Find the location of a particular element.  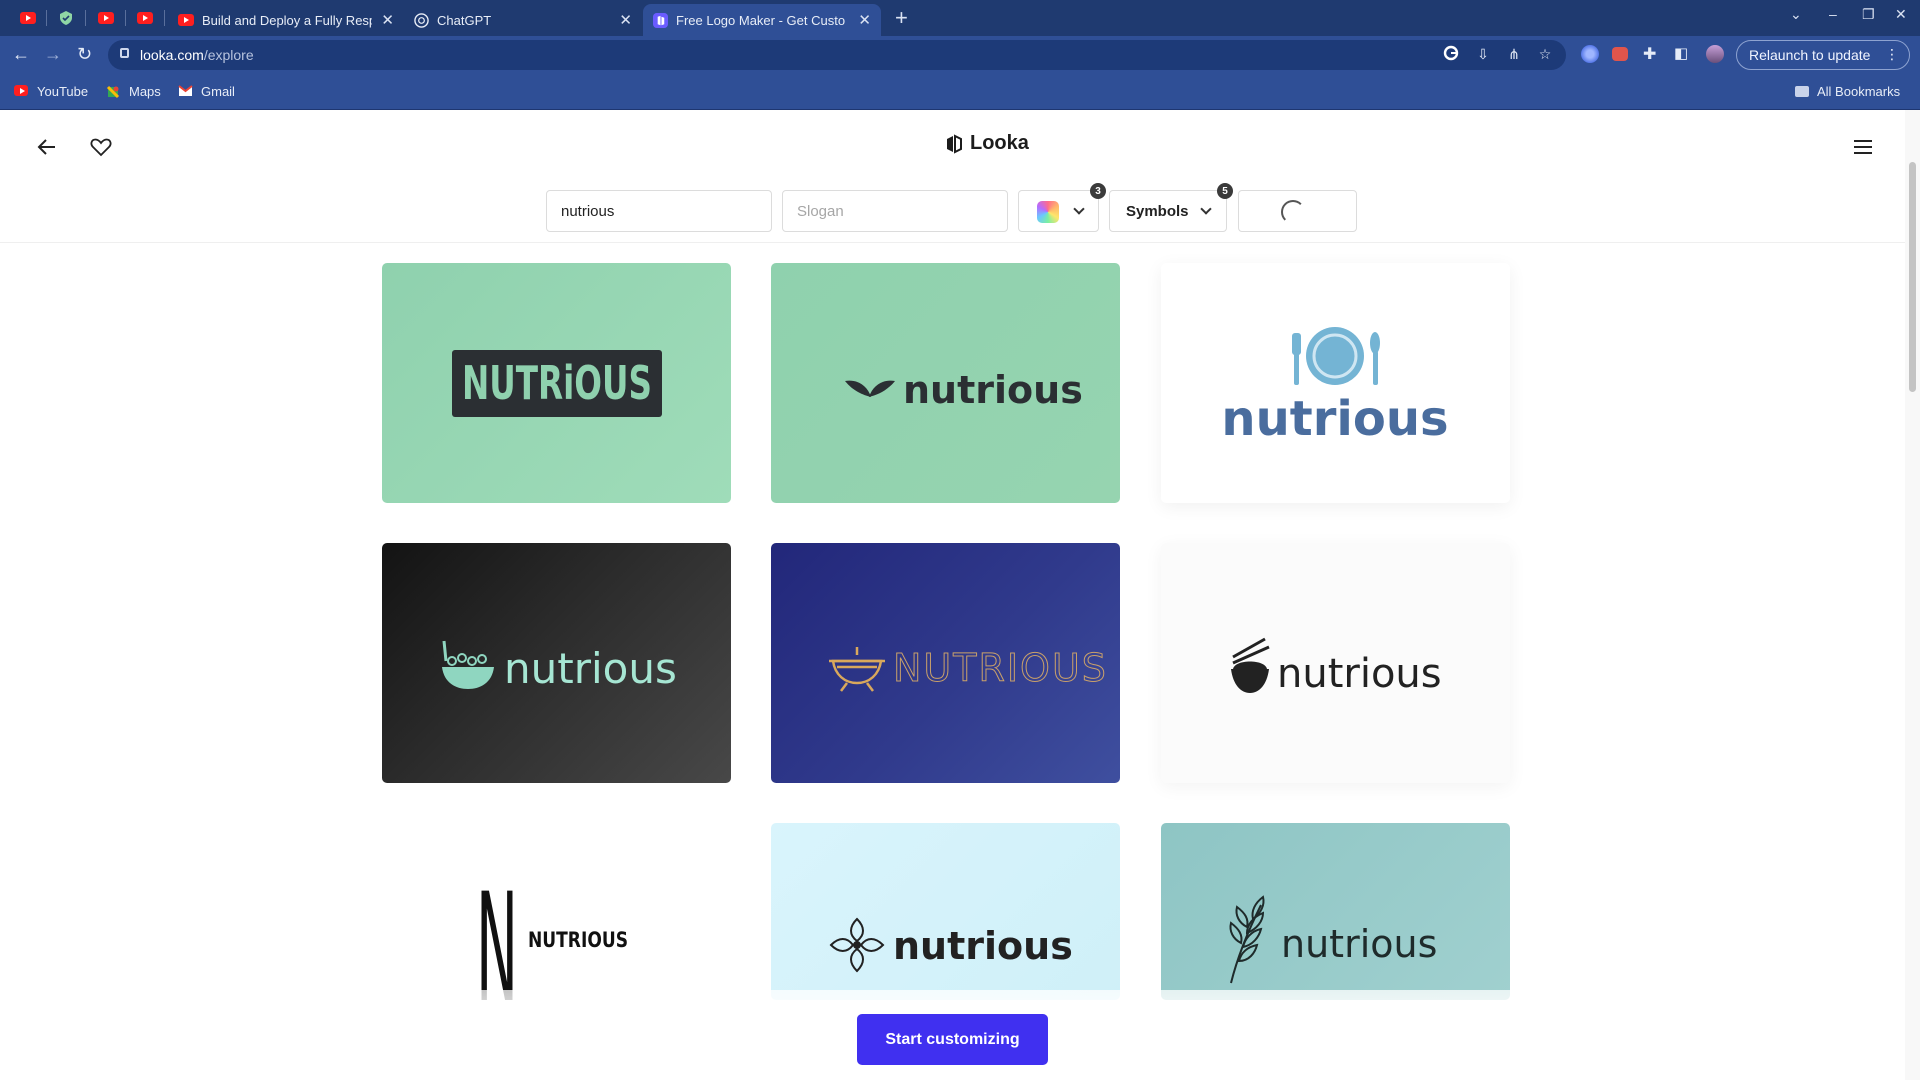

slogan-input is located at coordinates (895, 211).